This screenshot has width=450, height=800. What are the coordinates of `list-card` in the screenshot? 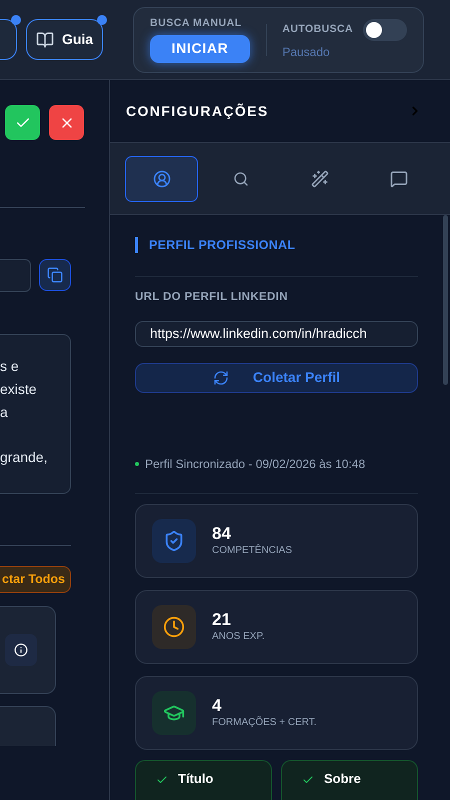 It's located at (28, 726).